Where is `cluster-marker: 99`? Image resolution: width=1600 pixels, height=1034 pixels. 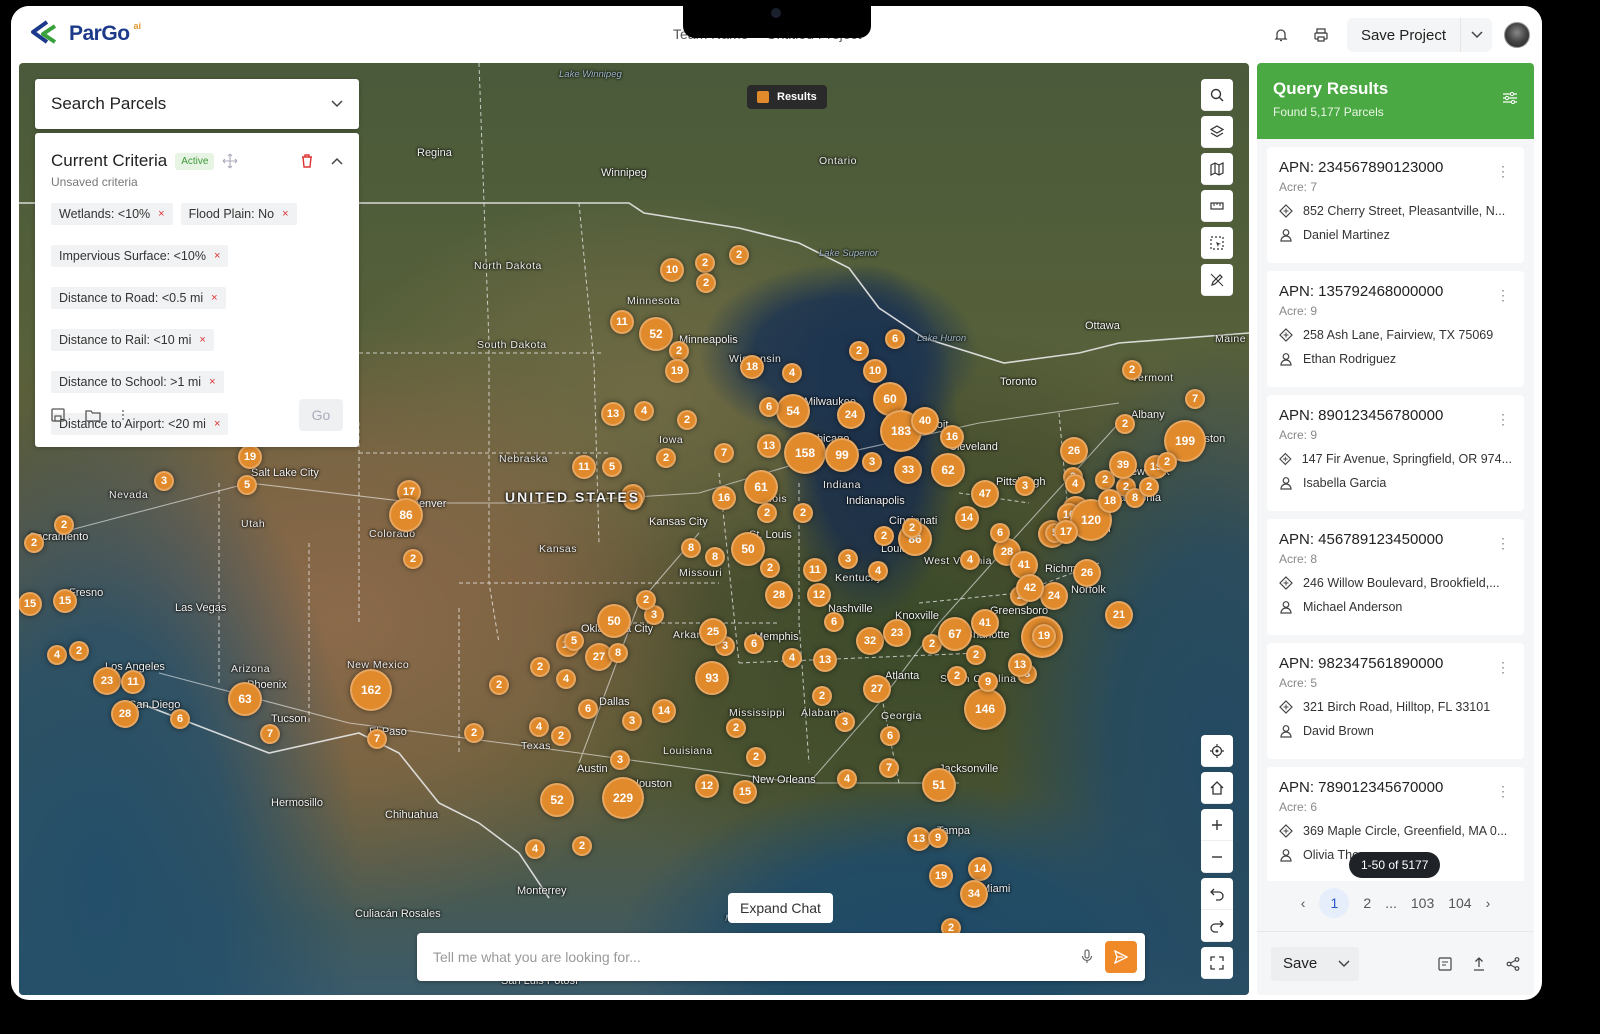 cluster-marker: 99 is located at coordinates (842, 455).